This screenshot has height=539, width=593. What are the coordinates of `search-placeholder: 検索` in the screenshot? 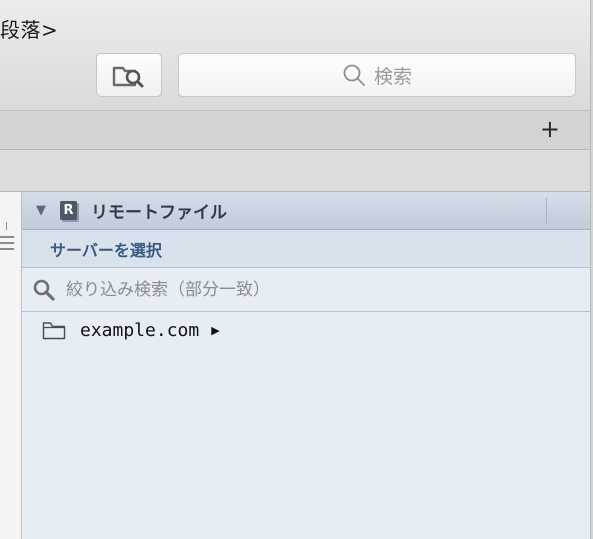 It's located at (392, 76).